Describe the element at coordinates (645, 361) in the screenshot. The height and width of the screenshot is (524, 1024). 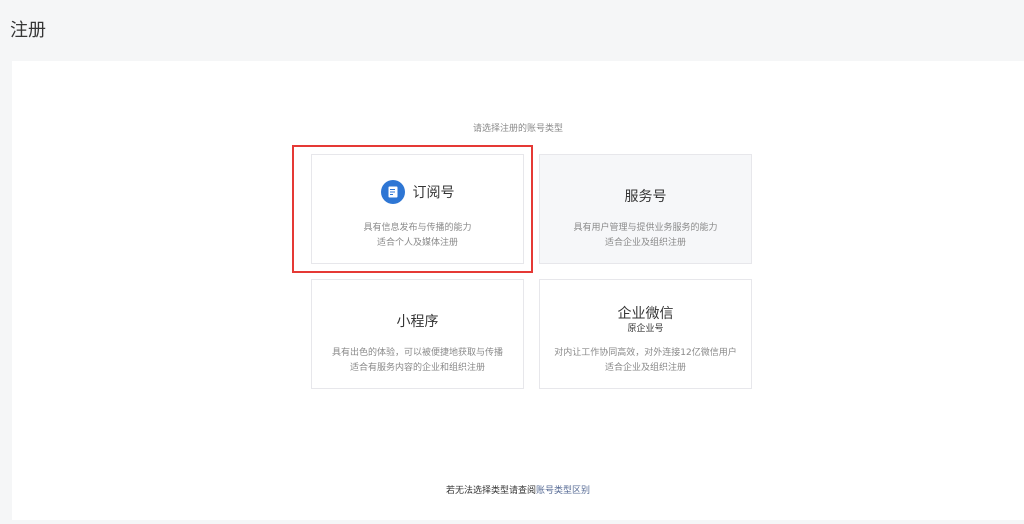
I see `card-wework-desc: 对内让工作协同高效，对外连接12亿微信用户 适合企业及组织注册` at that location.